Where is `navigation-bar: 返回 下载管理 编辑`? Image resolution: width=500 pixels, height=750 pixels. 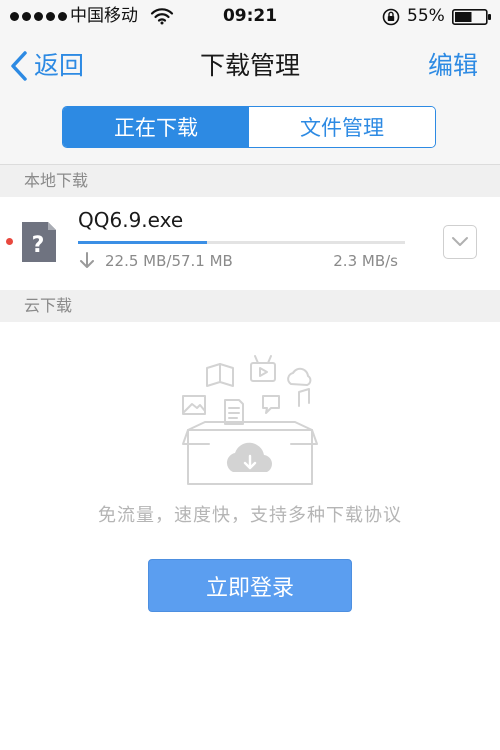
navigation-bar: 返回 下载管理 编辑 is located at coordinates (250, 66).